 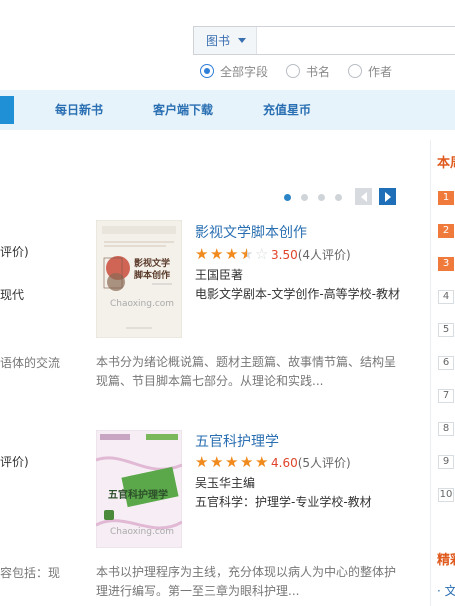 What do you see at coordinates (242, 40) in the screenshot?
I see `chevron-down-icon` at bounding box center [242, 40].